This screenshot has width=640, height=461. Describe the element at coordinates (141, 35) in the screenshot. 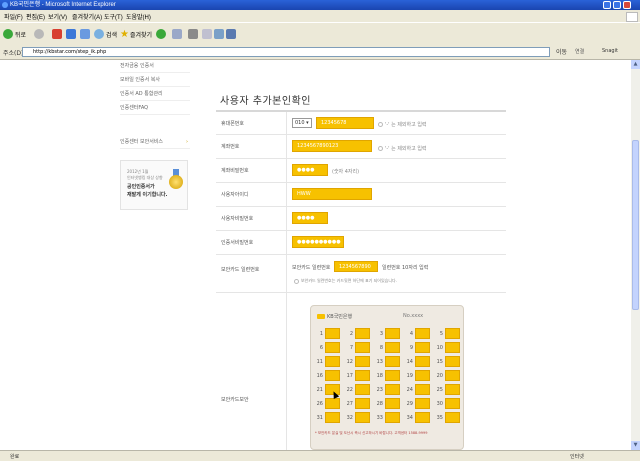

I see `favorites-label: 즐겨찾기` at that location.